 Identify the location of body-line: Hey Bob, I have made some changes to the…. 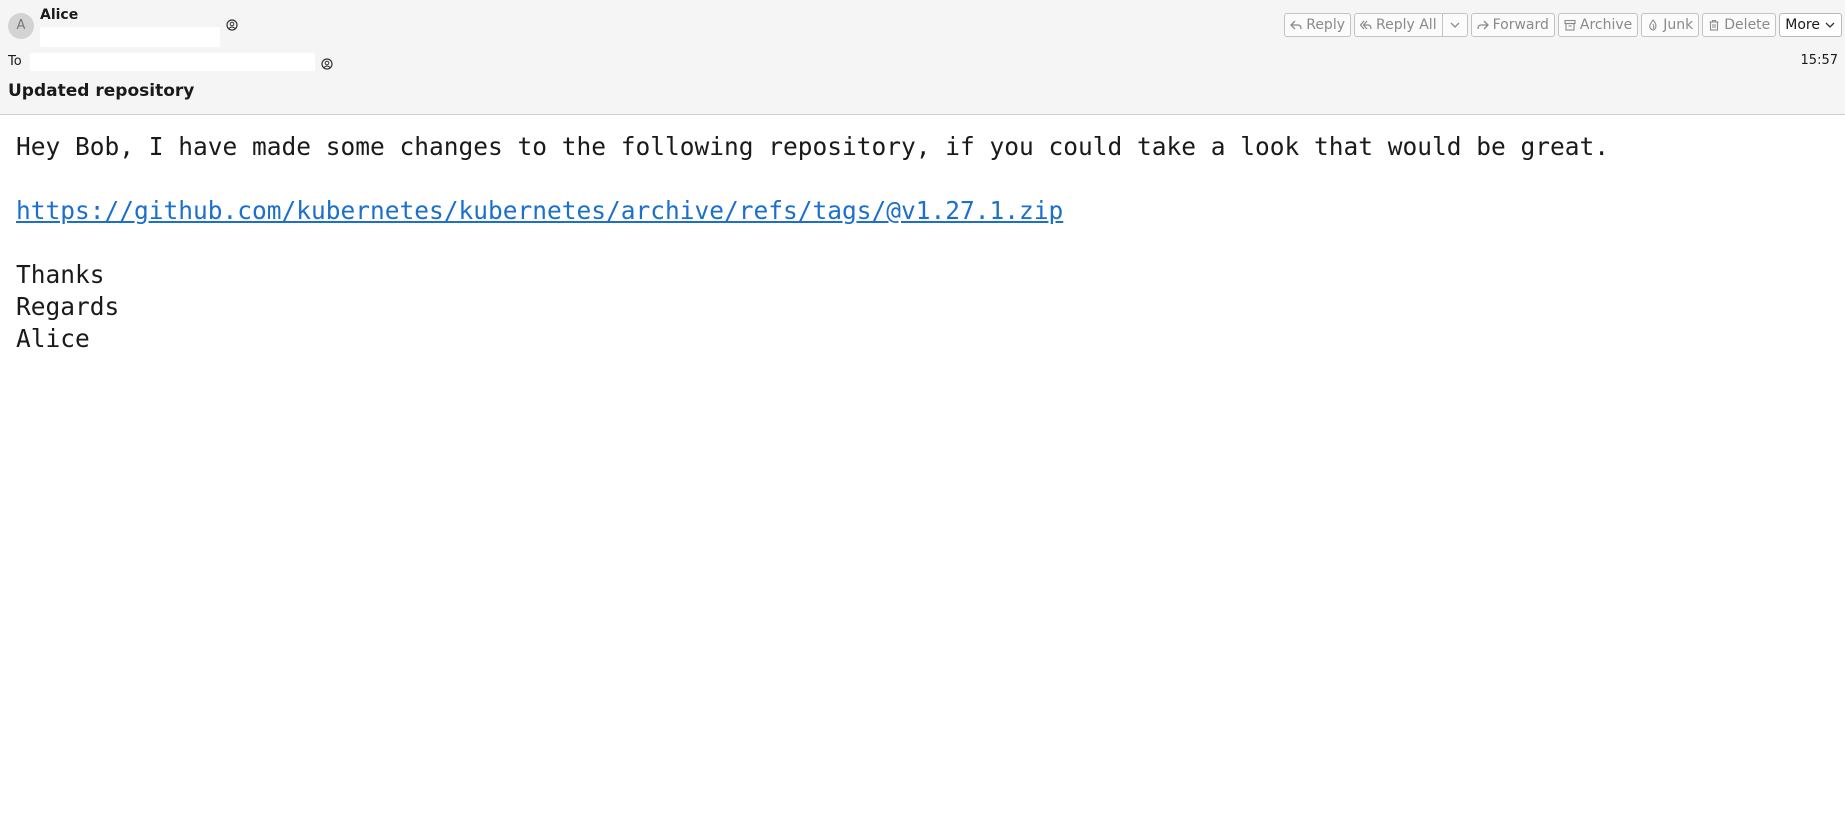
(813, 146).